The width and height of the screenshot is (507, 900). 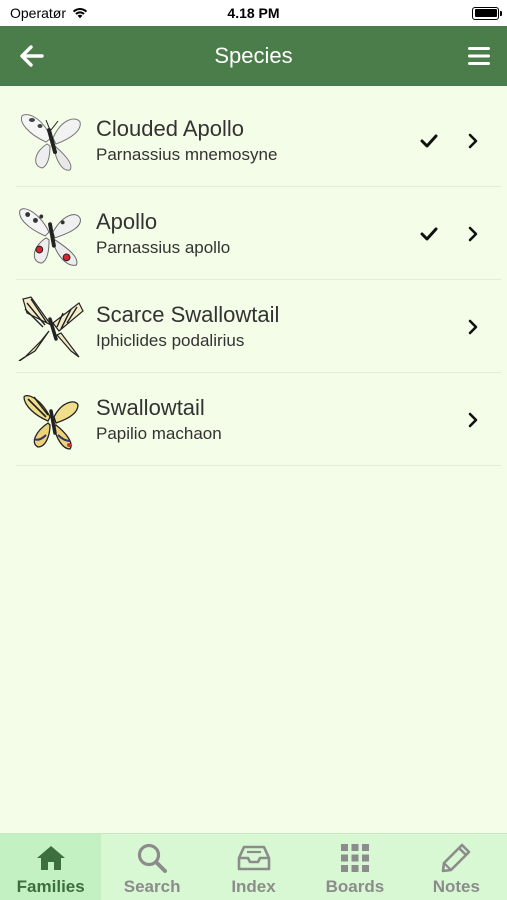 I want to click on arrow-left-icon, so click(x=32, y=56).